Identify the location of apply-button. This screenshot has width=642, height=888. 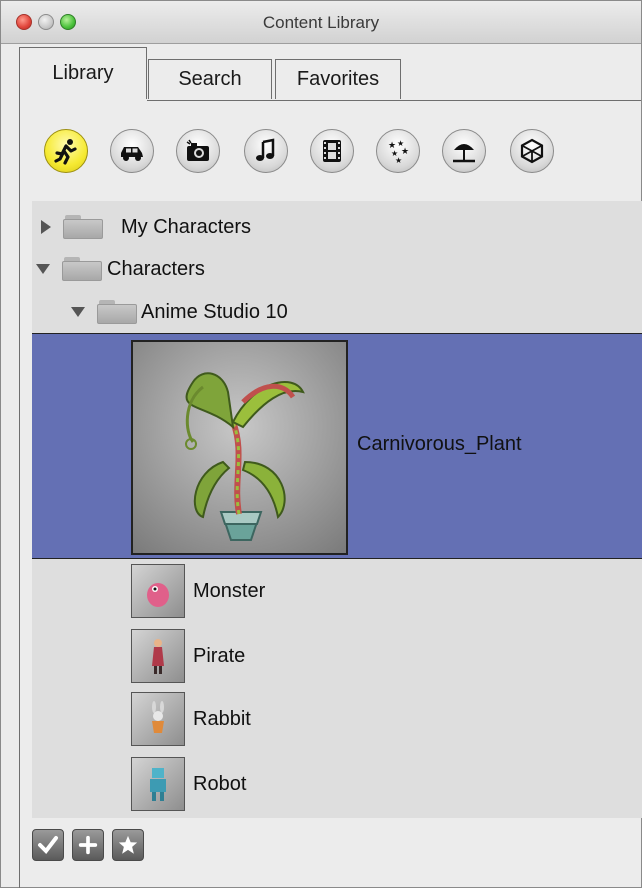
(48, 845).